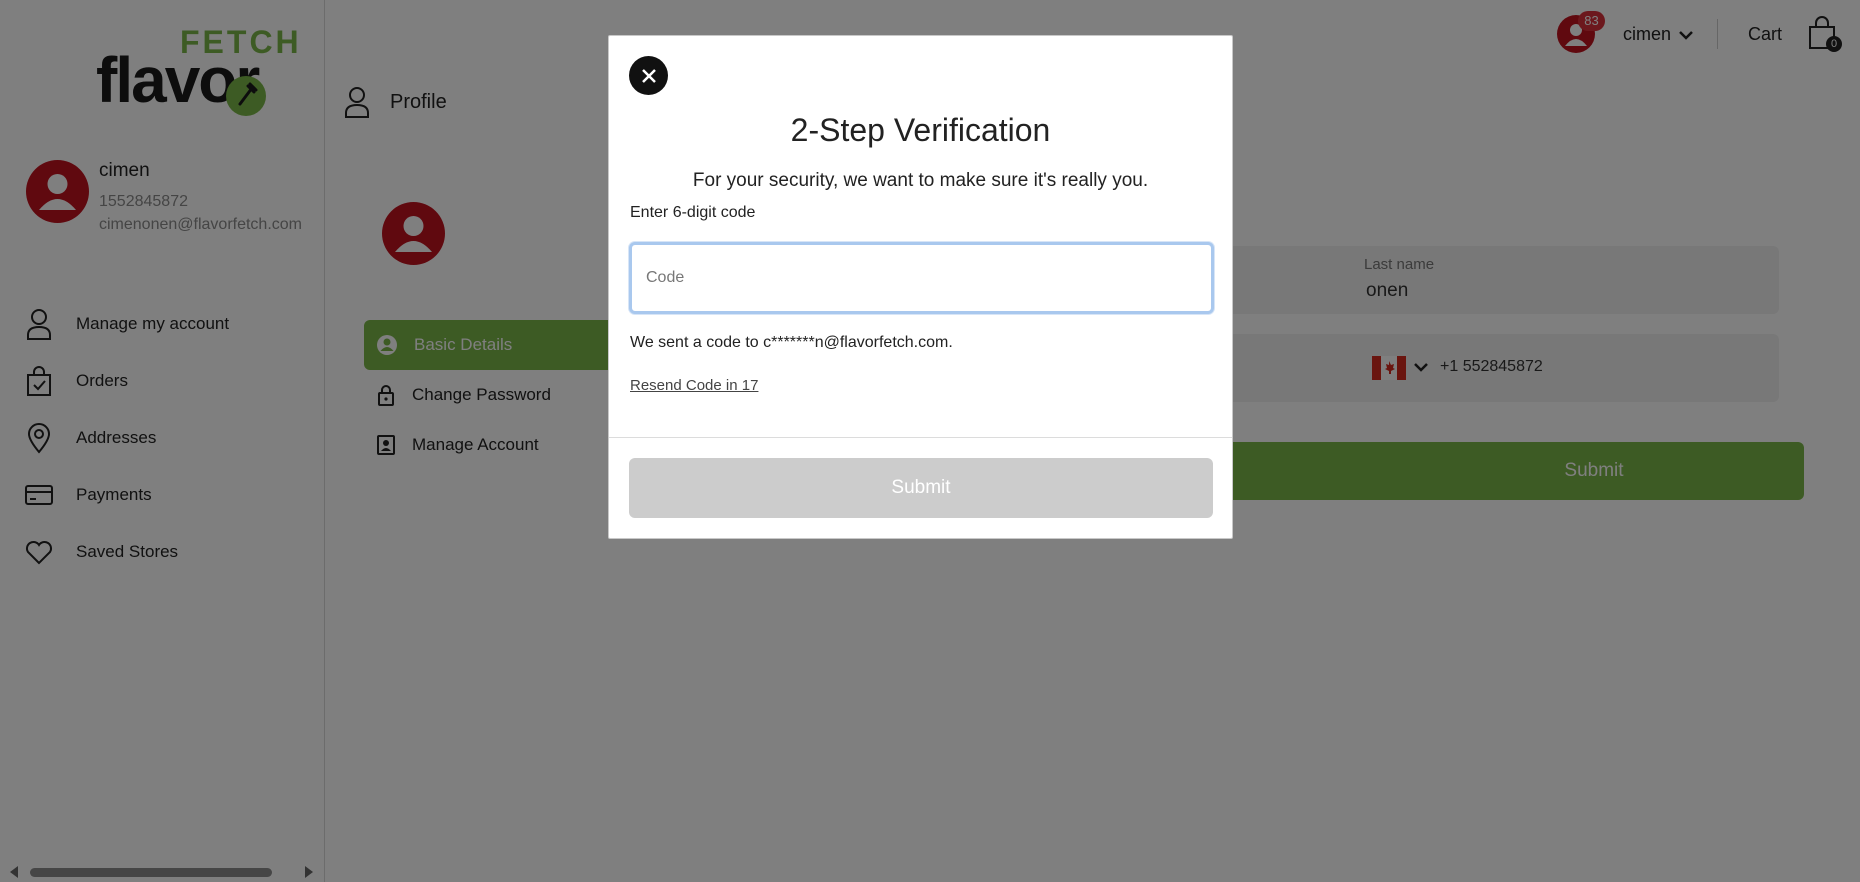  I want to click on modal-divider, so click(920, 437).